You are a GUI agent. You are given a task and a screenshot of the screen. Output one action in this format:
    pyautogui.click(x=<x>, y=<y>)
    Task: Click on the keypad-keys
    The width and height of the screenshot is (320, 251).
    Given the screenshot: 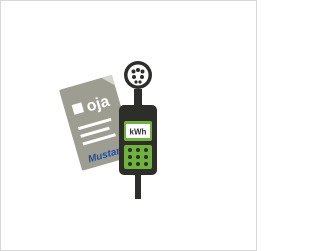 What is the action you would take?
    pyautogui.click(x=138, y=157)
    